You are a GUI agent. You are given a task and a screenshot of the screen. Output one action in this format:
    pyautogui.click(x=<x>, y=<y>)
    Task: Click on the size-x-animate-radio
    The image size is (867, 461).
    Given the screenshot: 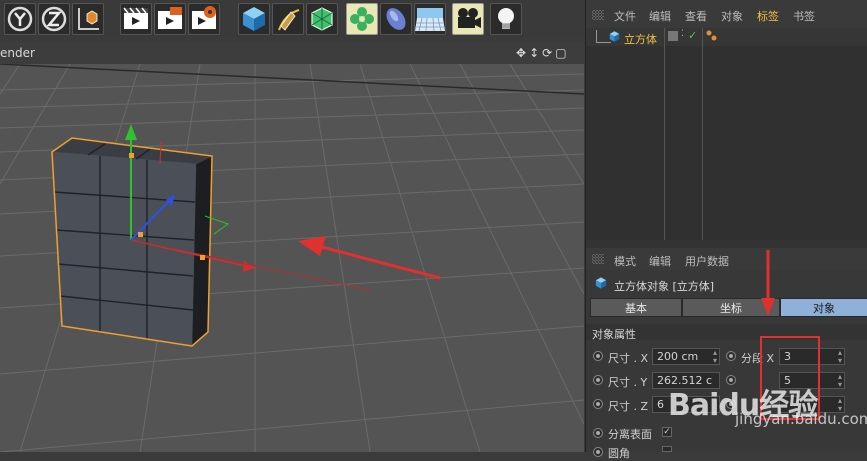 What is the action you would take?
    pyautogui.click(x=598, y=356)
    